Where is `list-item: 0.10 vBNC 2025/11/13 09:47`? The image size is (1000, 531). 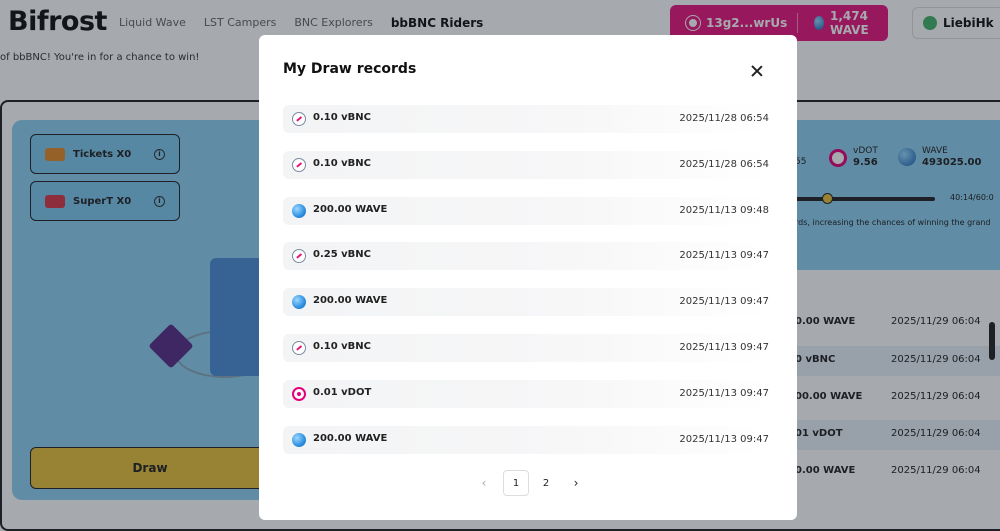
list-item: 0.10 vBNC 2025/11/13 09:47 is located at coordinates (526, 347).